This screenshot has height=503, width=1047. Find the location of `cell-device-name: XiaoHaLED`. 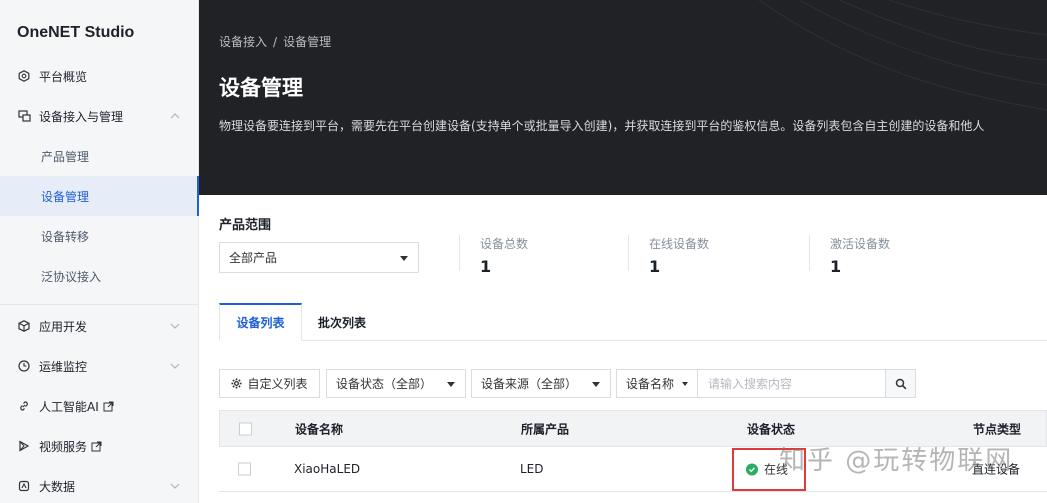

cell-device-name: XiaoHaLED is located at coordinates (327, 469).